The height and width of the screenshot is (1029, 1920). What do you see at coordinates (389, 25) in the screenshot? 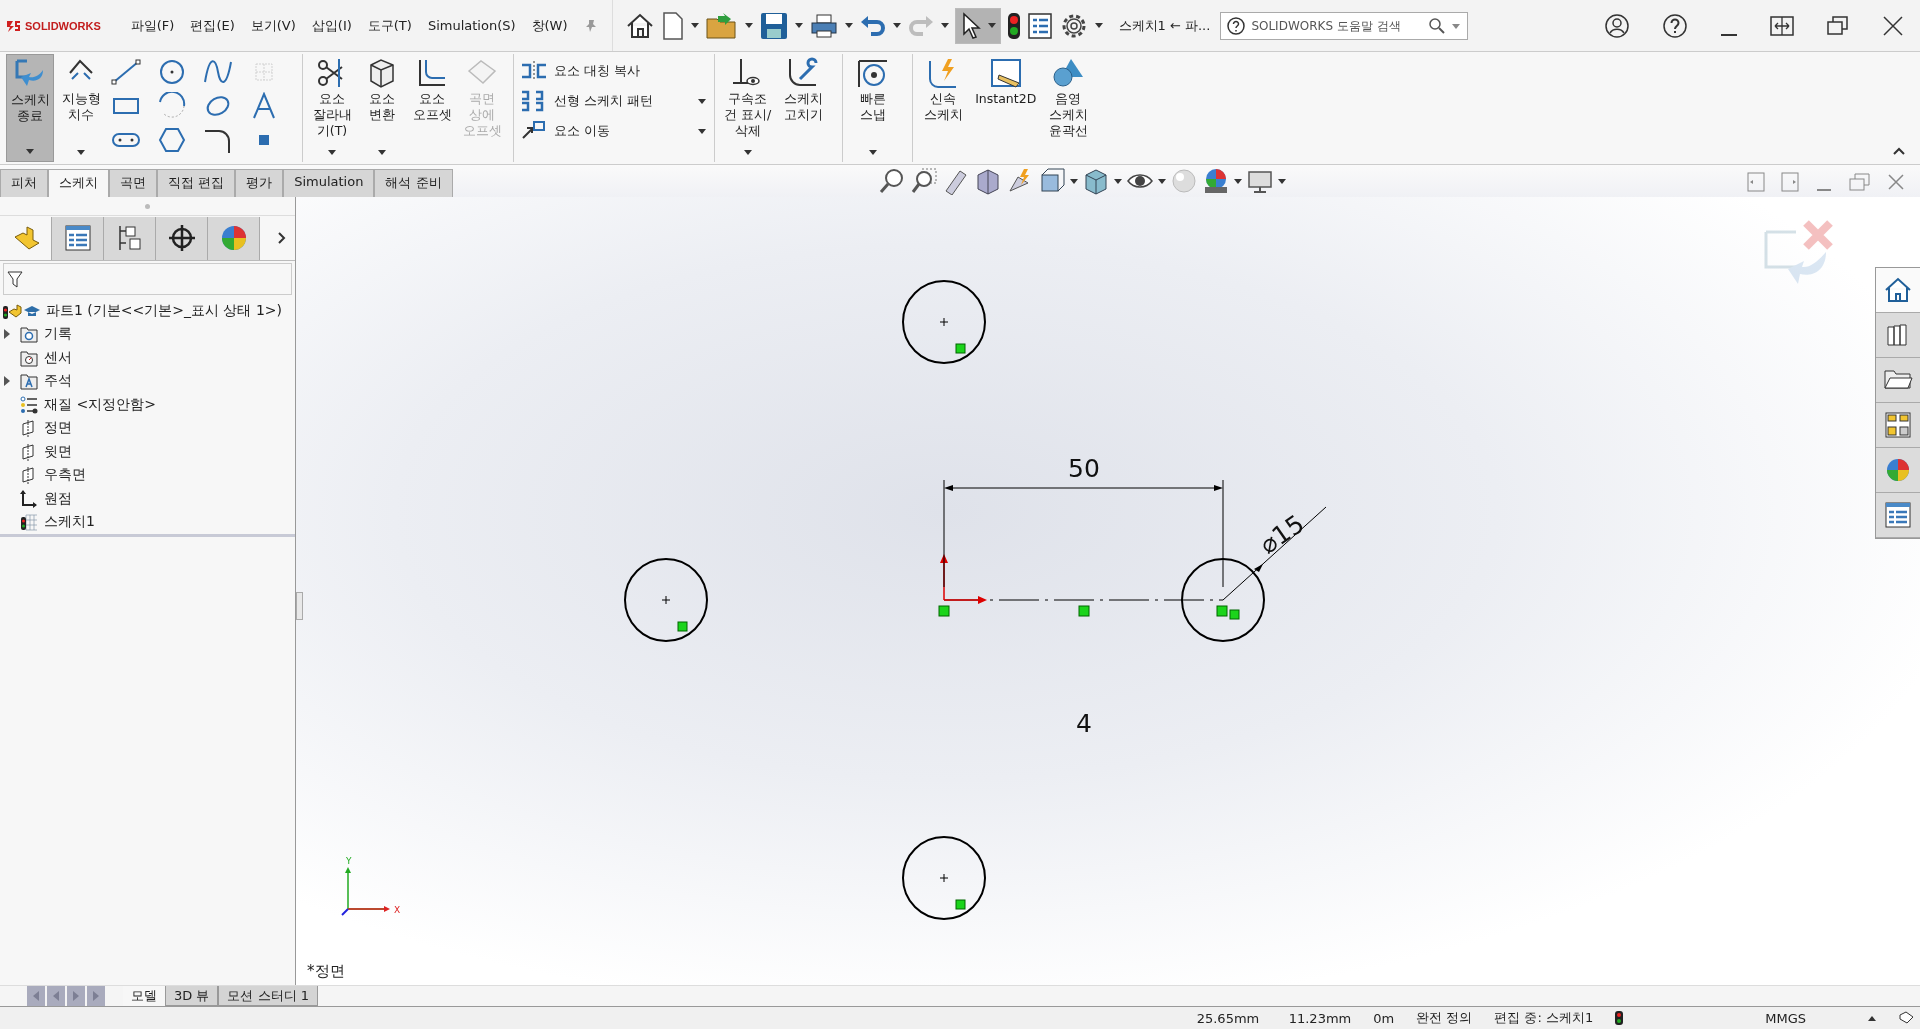
I see `menu-item: 도구(T)` at bounding box center [389, 25].